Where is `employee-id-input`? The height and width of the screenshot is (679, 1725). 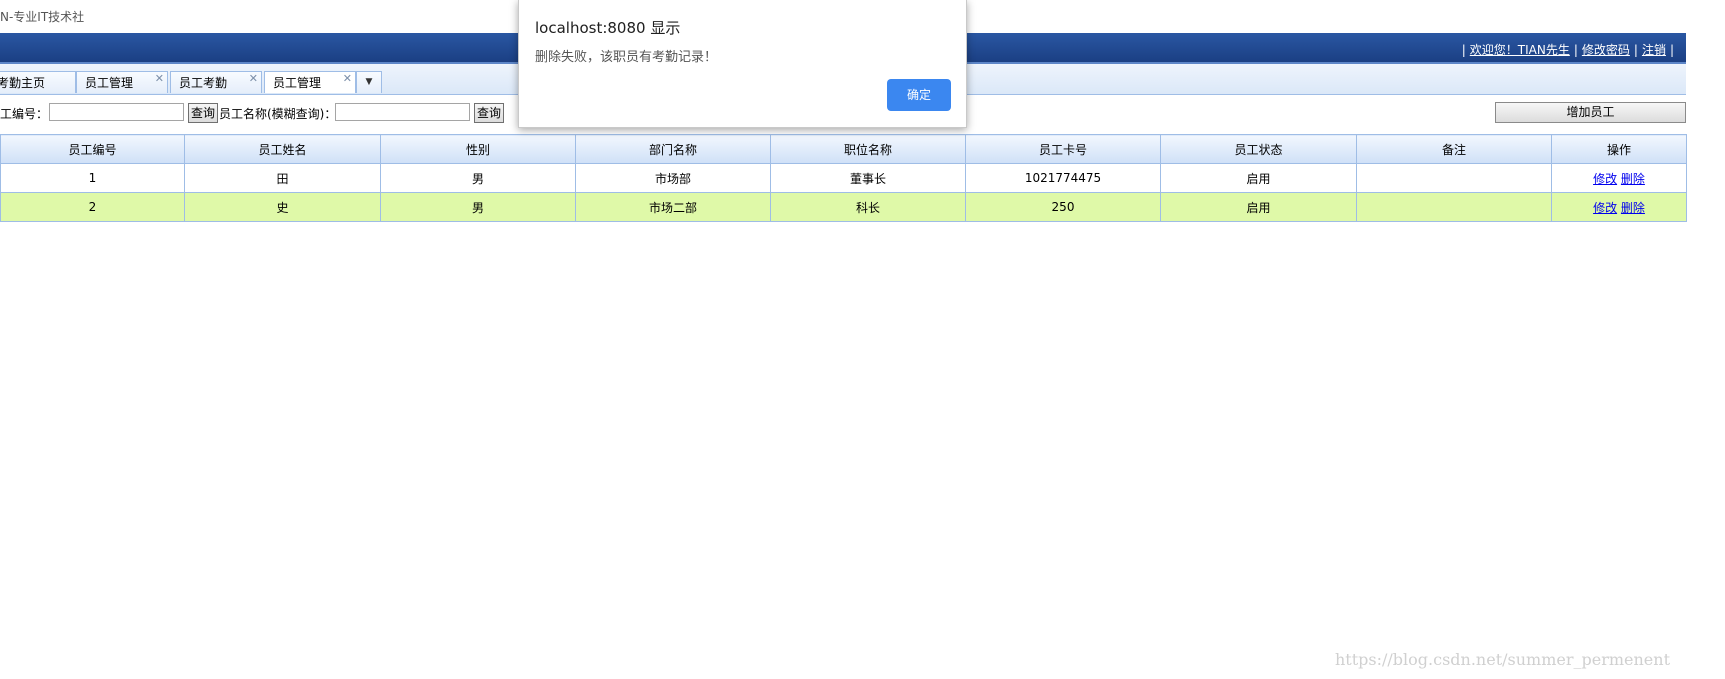
employee-id-input is located at coordinates (116, 112).